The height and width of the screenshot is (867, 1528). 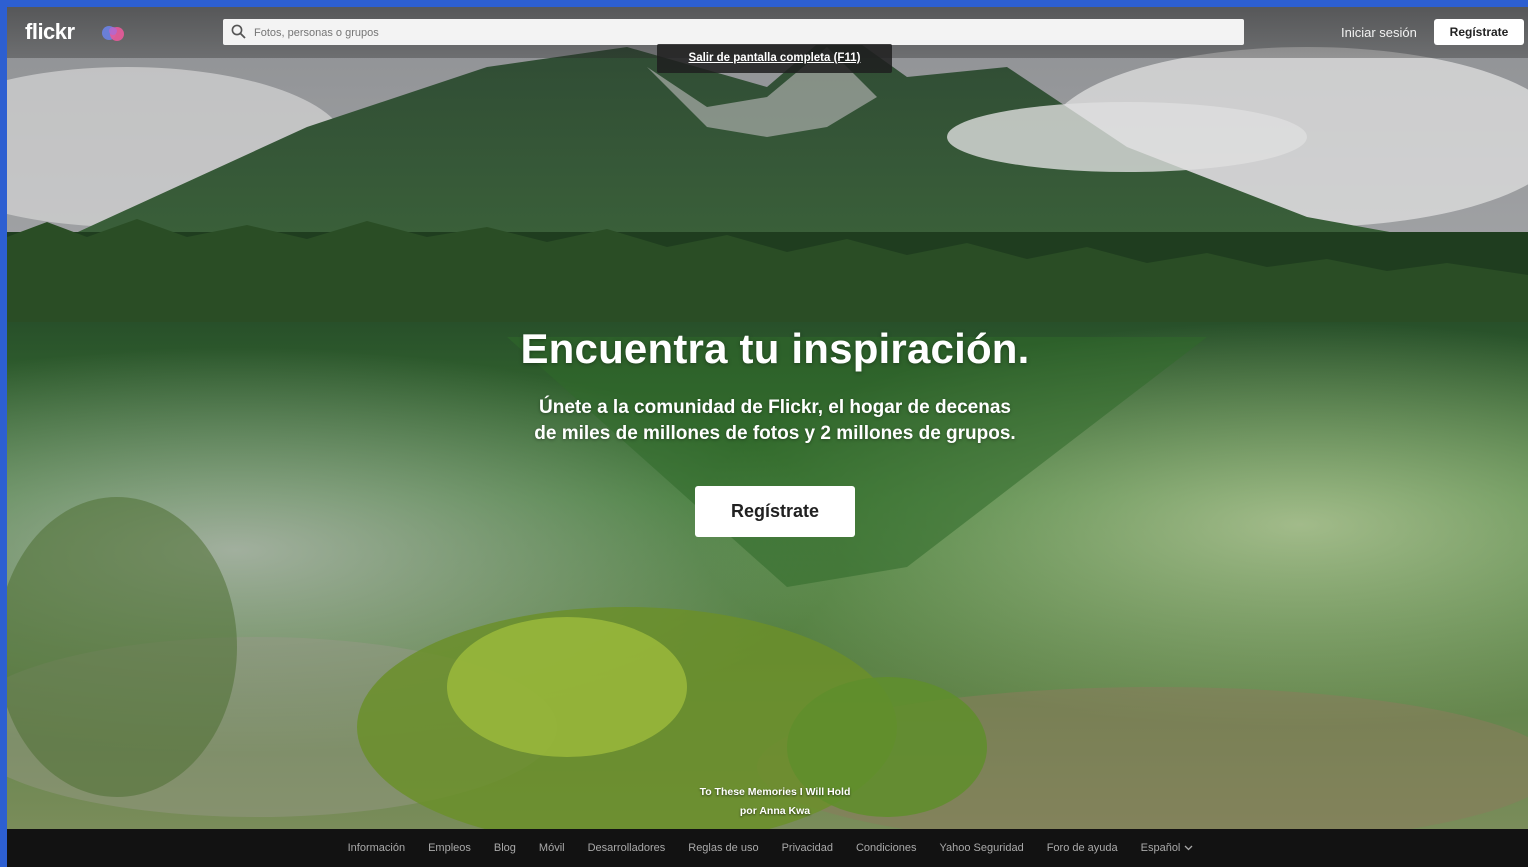 What do you see at coordinates (775, 348) in the screenshot?
I see `hero-title: Encuentra tu inspiración.` at bounding box center [775, 348].